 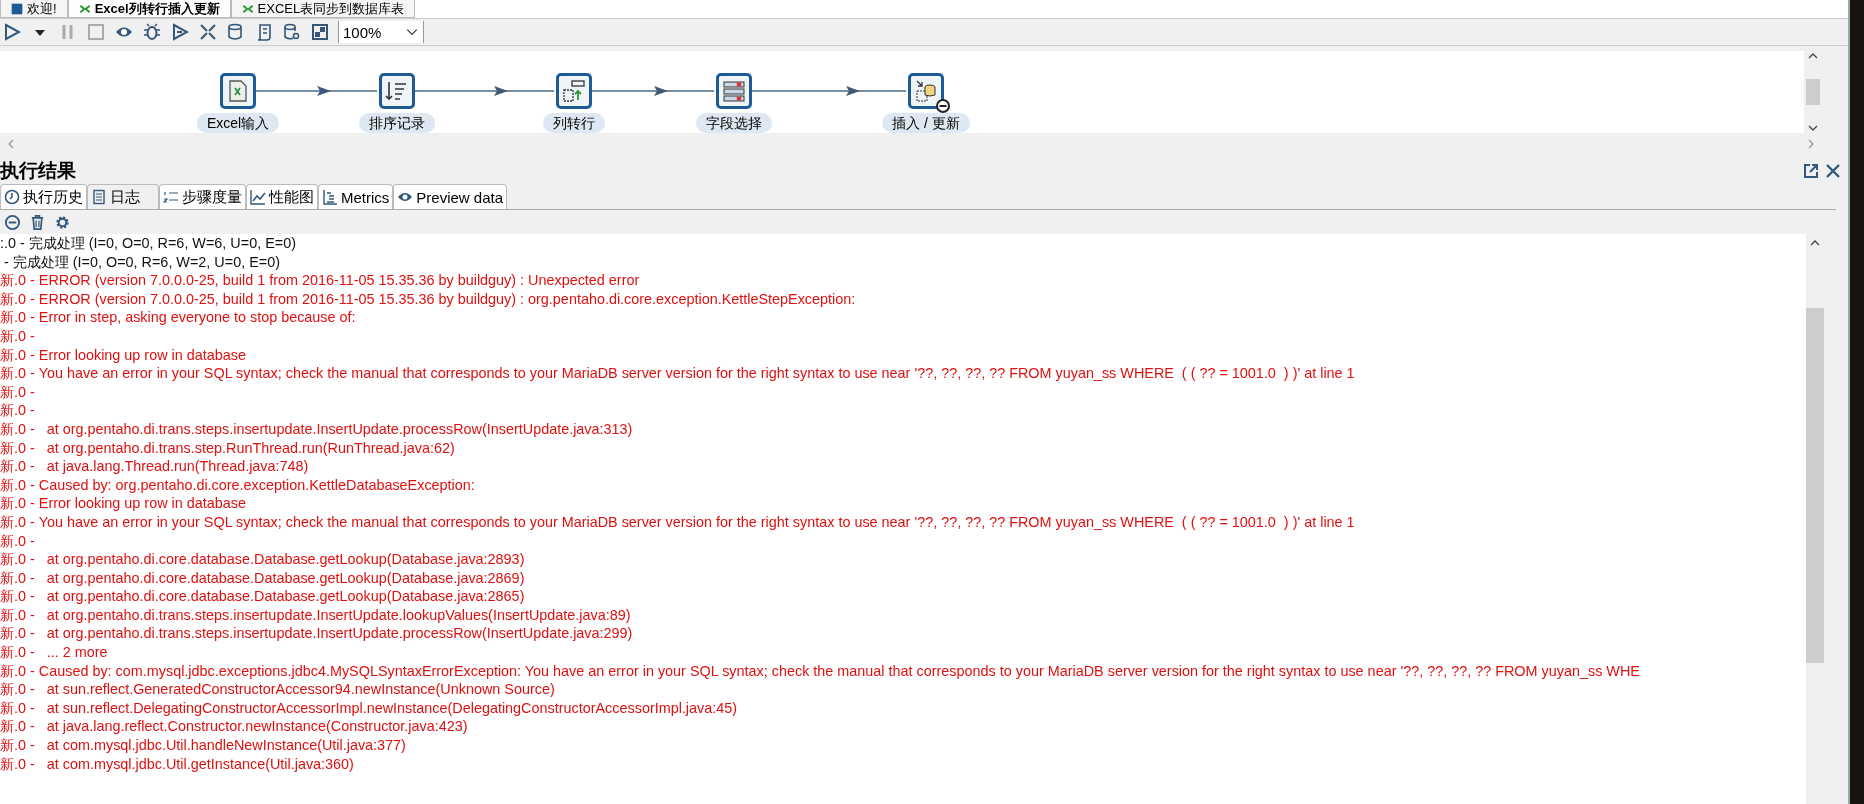 I want to click on step-label: 排序记录, so click(x=397, y=123).